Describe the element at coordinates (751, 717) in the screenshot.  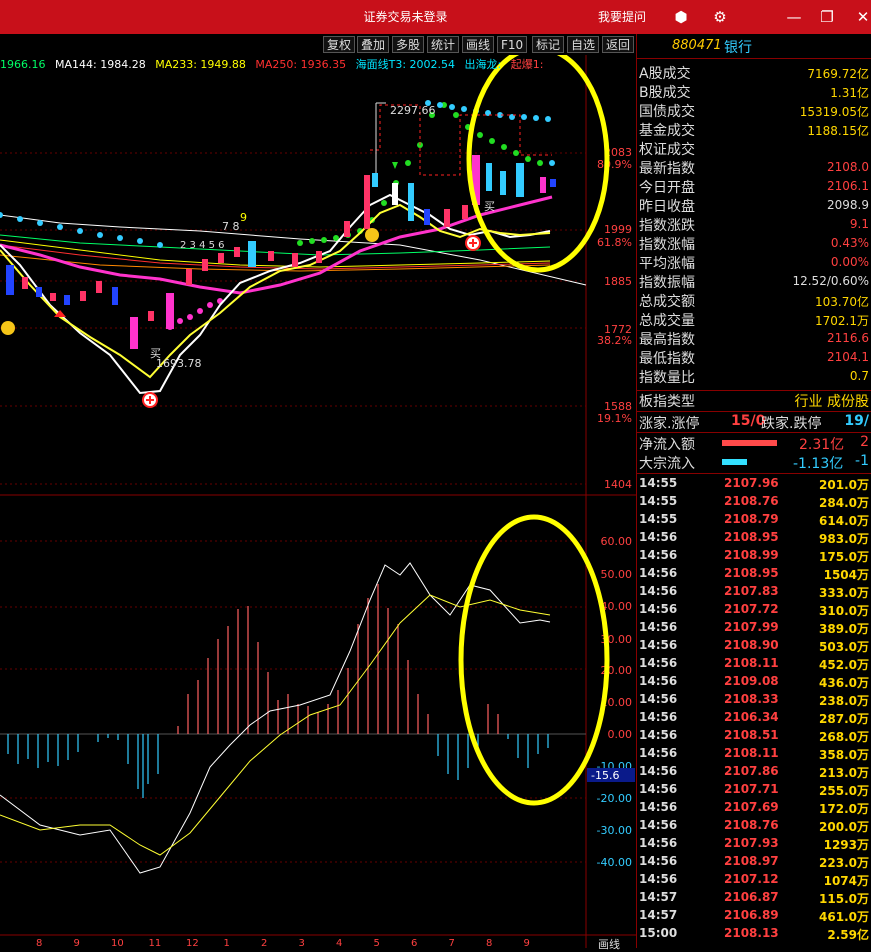
I see `tick-price: 2106.34` at that location.